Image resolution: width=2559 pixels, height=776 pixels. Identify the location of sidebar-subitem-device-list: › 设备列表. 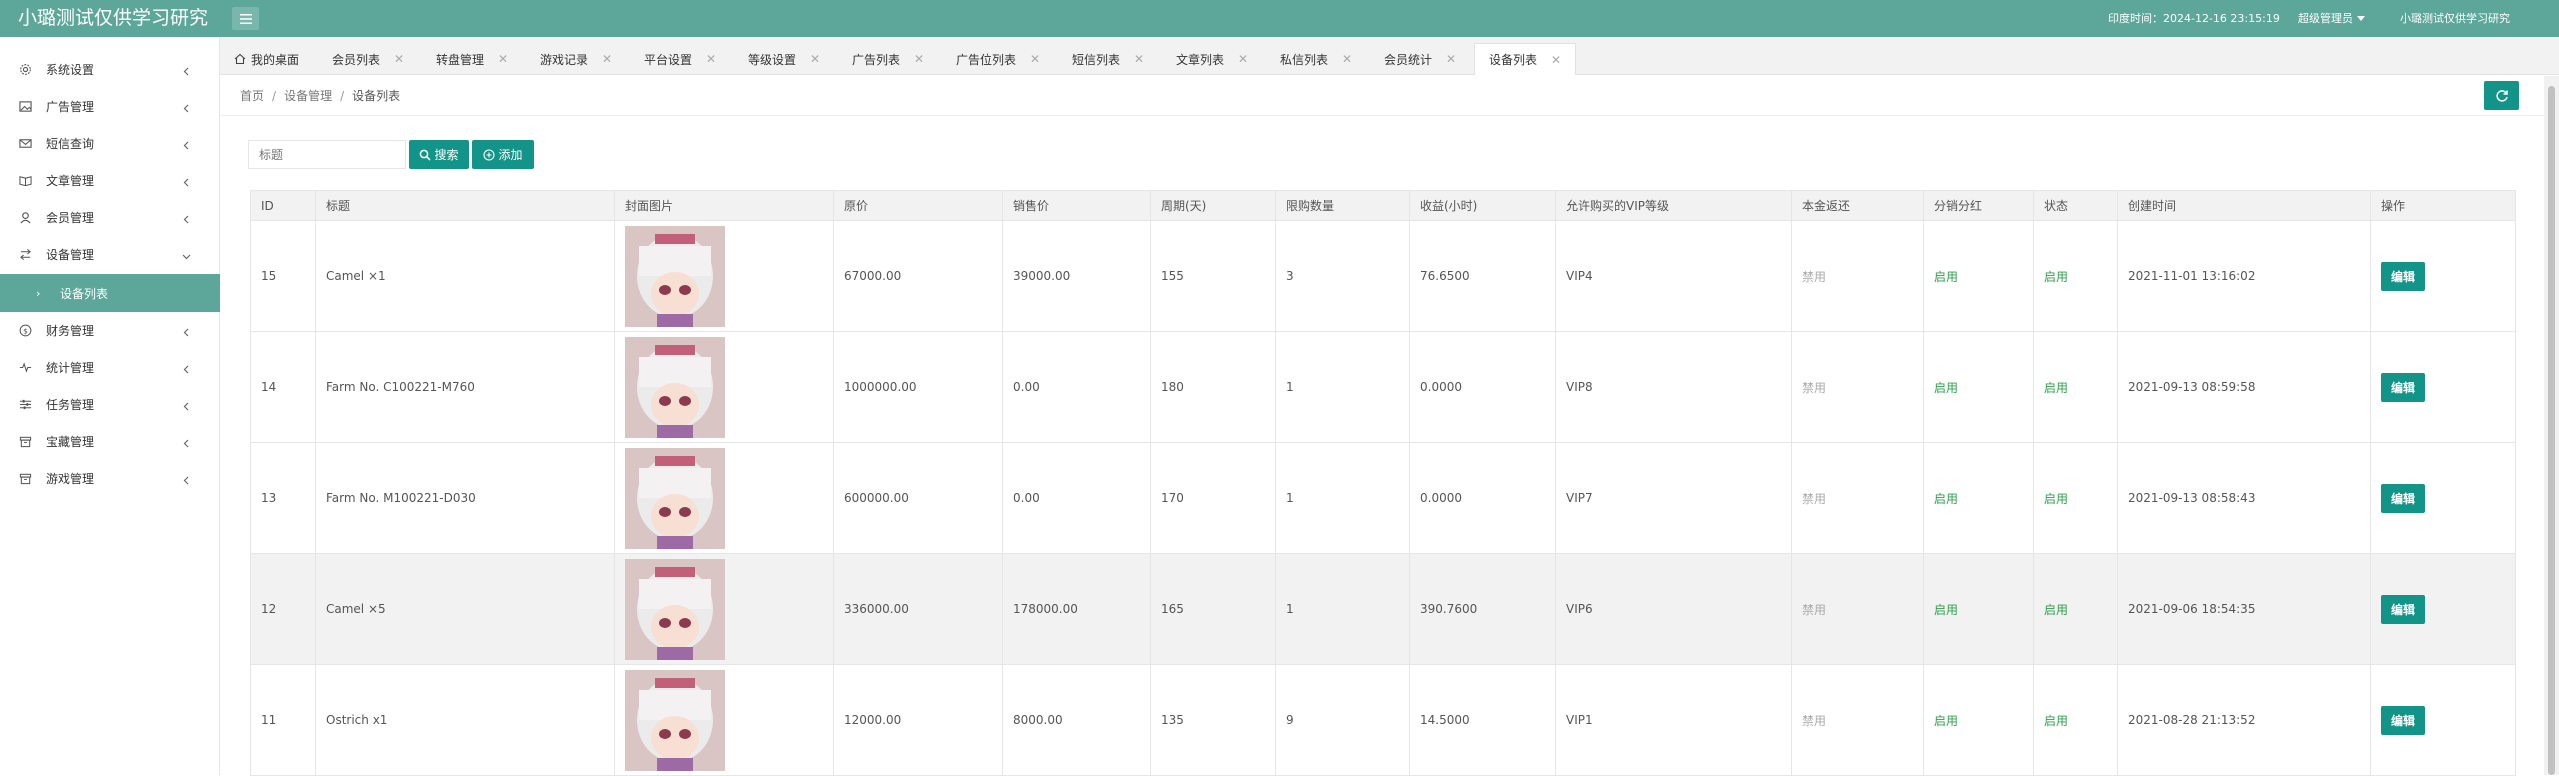
(110, 293).